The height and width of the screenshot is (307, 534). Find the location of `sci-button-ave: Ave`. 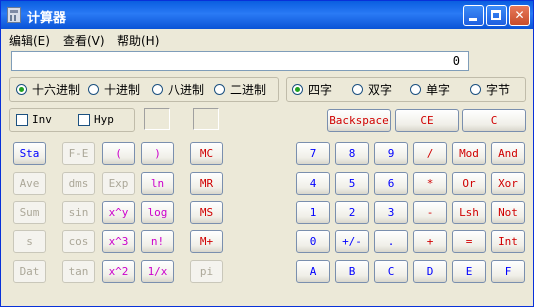

sci-button-ave: Ave is located at coordinates (29, 183).